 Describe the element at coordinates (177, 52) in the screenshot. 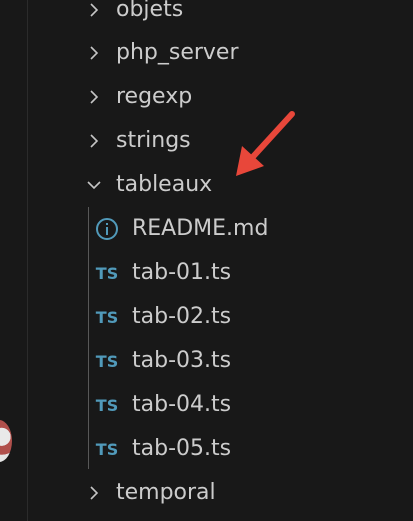

I see `folder-label: php_server` at that location.